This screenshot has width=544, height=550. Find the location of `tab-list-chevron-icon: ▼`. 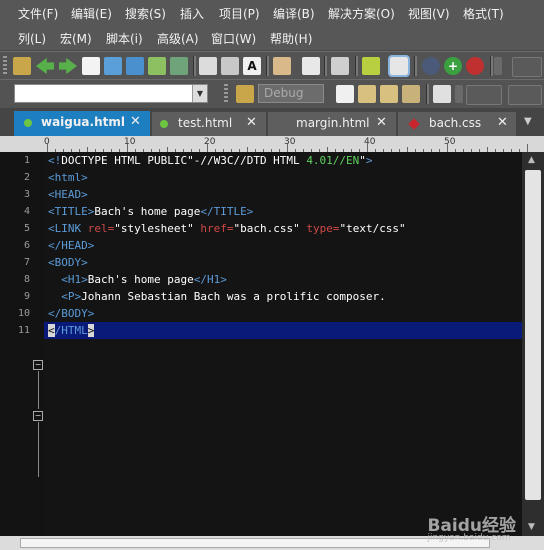

tab-list-chevron-icon: ▼ is located at coordinates (528, 121).